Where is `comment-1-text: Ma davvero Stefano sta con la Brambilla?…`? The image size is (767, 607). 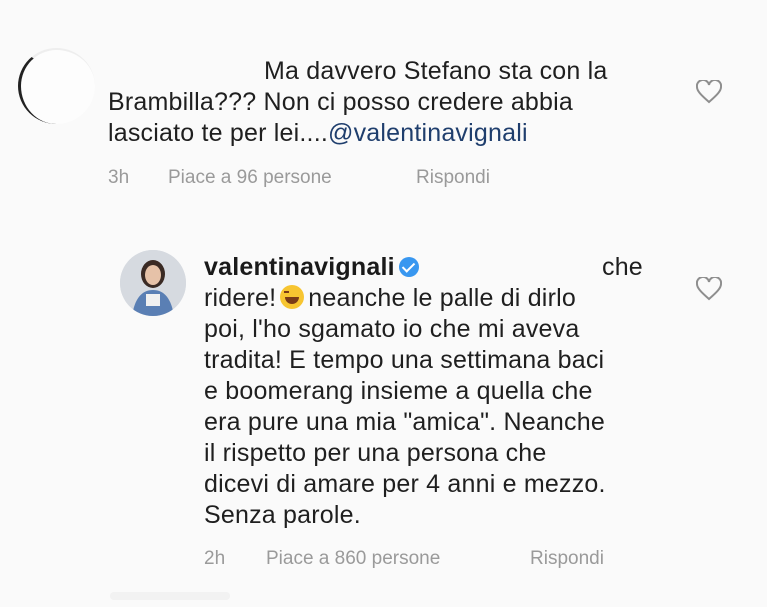 comment-1-text: Ma davvero Stefano sta con la Brambilla?… is located at coordinates (388, 102).